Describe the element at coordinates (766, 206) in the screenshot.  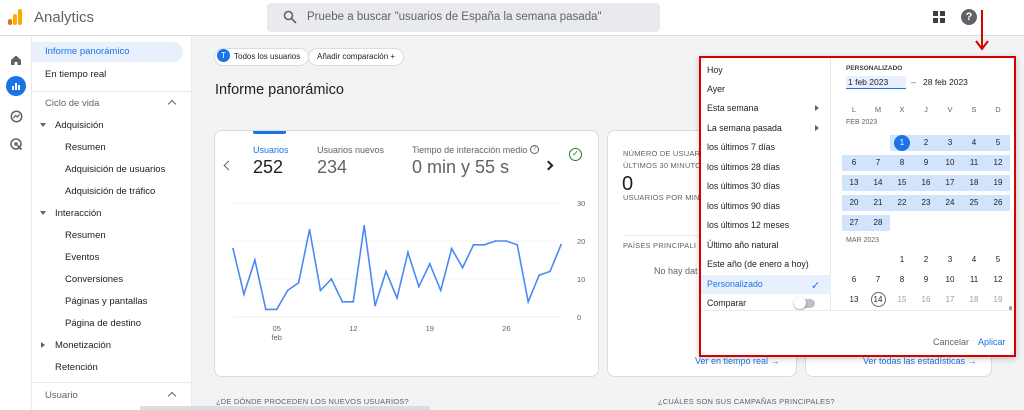
I see `preset-last-90-days: los últimos 90 días` at that location.